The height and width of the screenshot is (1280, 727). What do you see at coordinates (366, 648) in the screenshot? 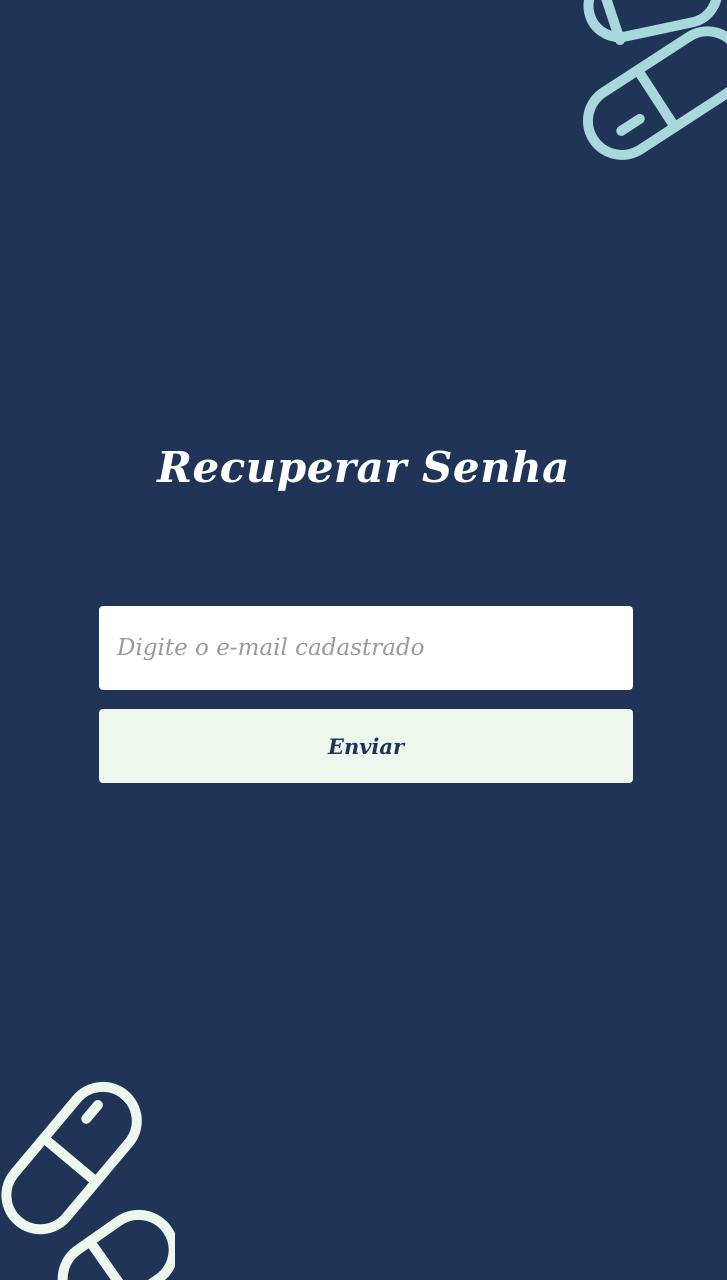
I see `email-field` at bounding box center [366, 648].